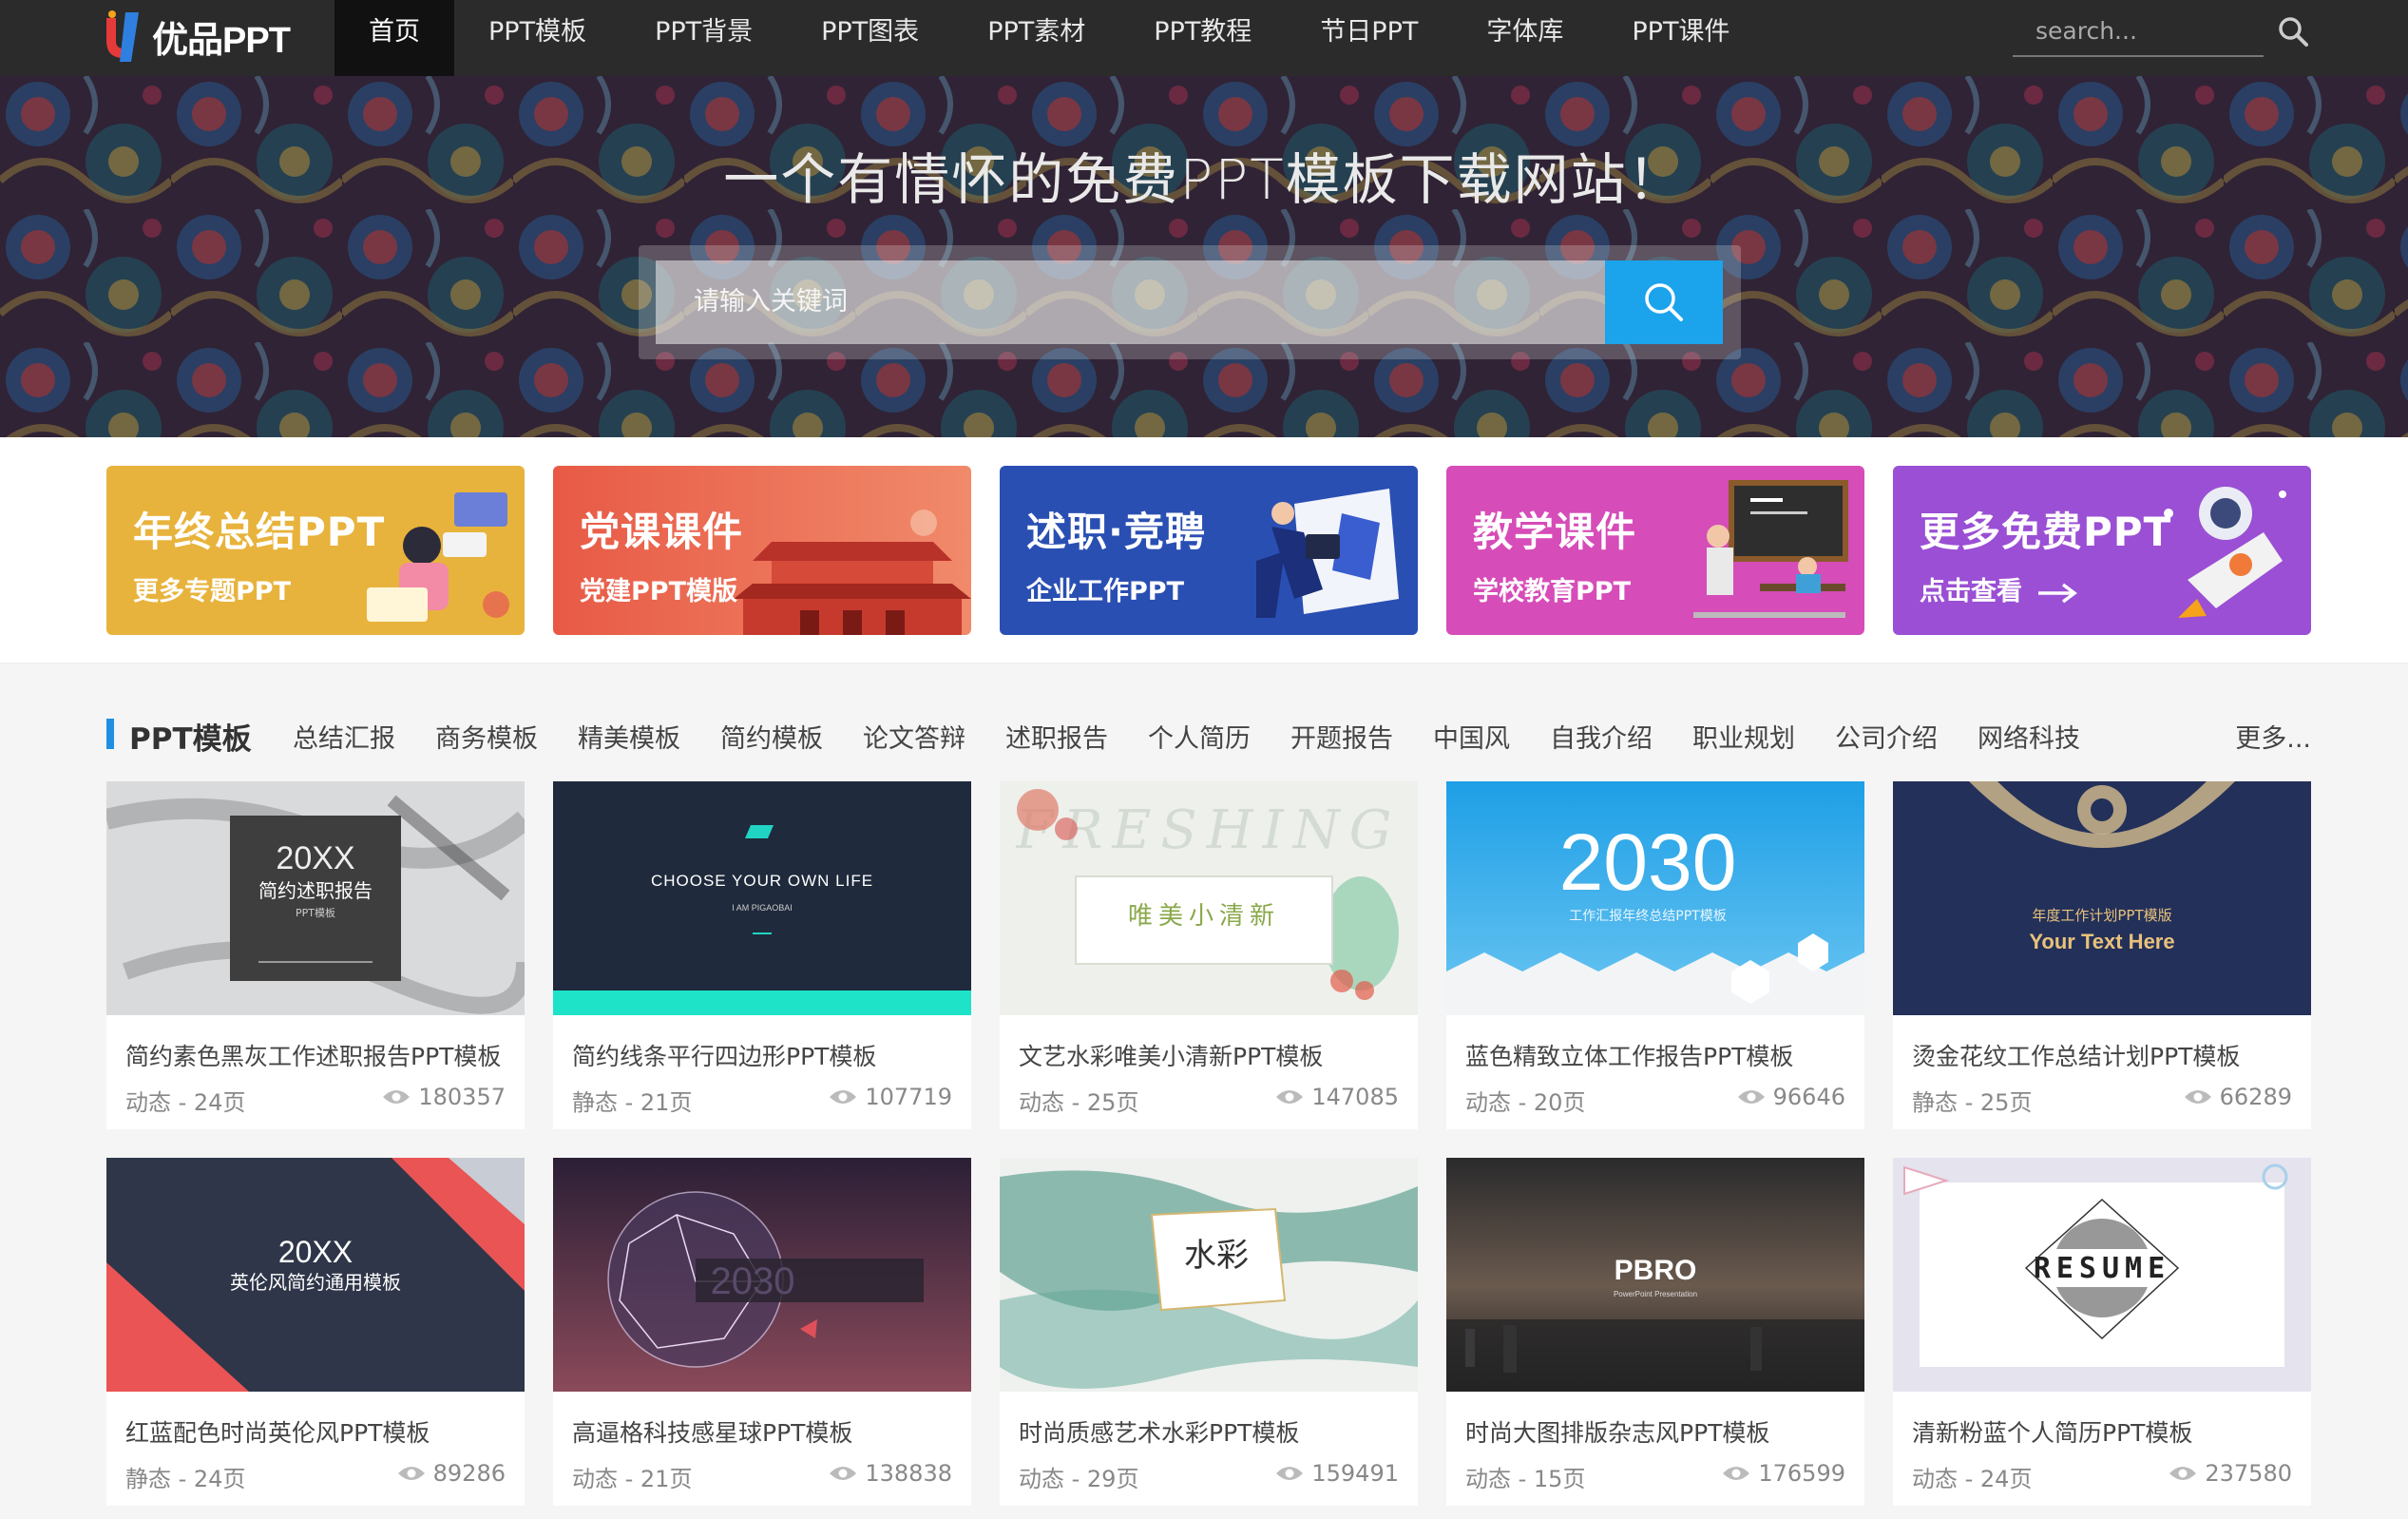 The height and width of the screenshot is (1519, 2408). What do you see at coordinates (629, 736) in the screenshot?
I see `tag-exquisite: 精美模板` at bounding box center [629, 736].